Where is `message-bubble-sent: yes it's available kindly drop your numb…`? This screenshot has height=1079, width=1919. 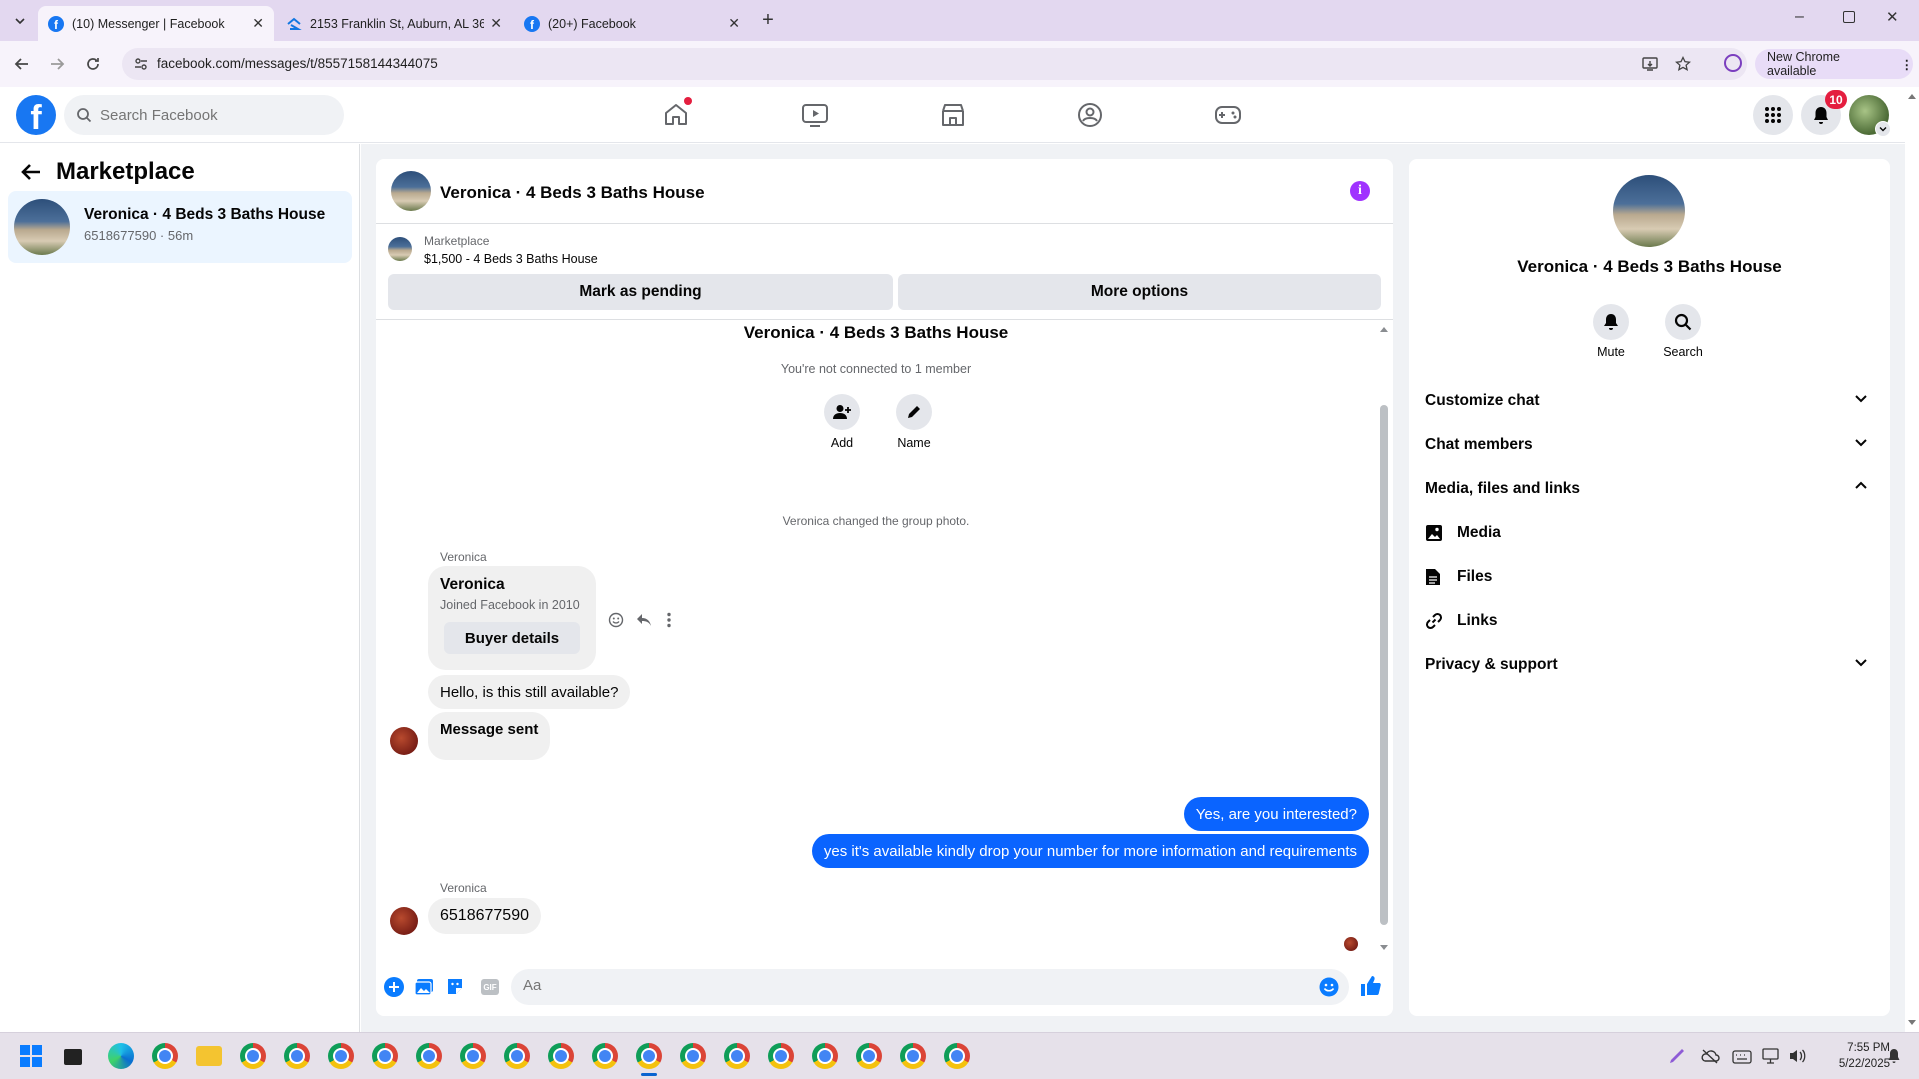 message-bubble-sent: yes it's available kindly drop your numb… is located at coordinates (1090, 851).